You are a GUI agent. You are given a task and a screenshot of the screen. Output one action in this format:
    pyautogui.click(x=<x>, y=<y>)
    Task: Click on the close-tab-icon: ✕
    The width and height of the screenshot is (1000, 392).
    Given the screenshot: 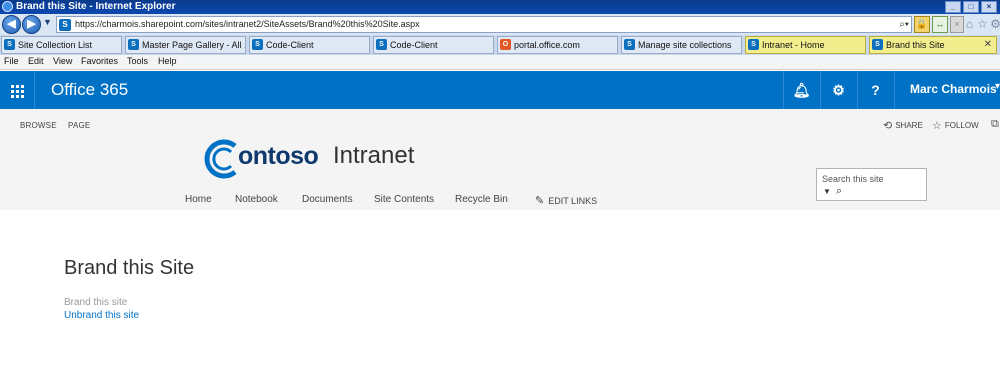 What is the action you would take?
    pyautogui.click(x=988, y=45)
    